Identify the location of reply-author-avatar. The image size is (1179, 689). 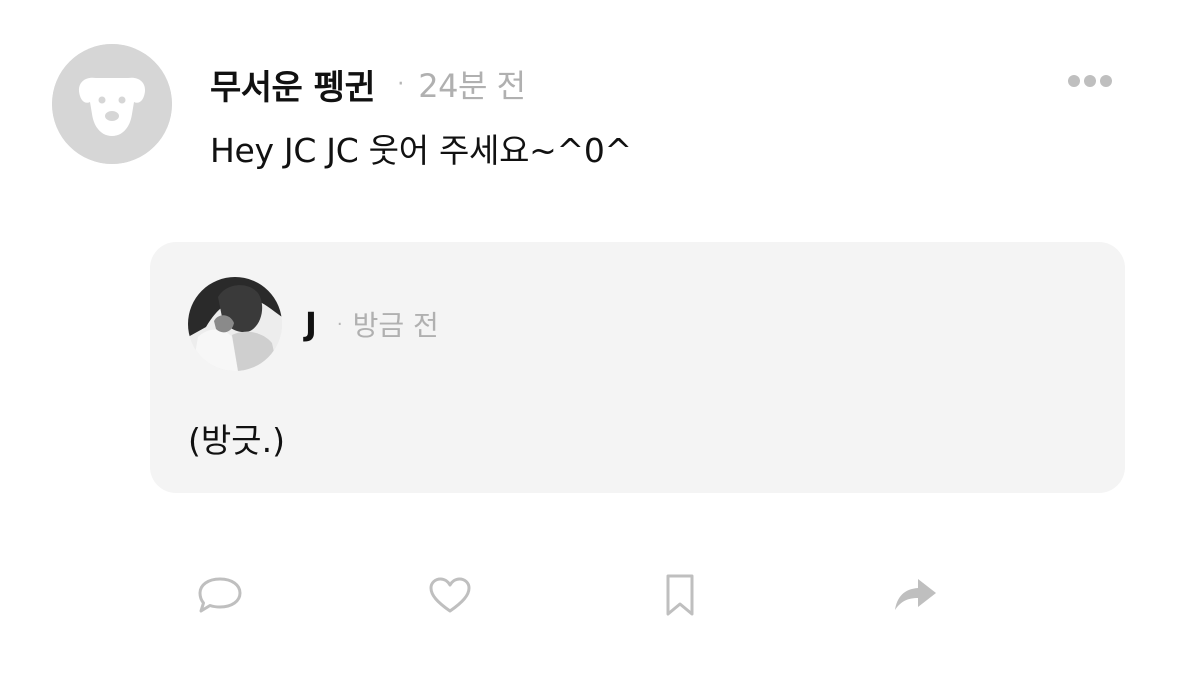
(235, 324).